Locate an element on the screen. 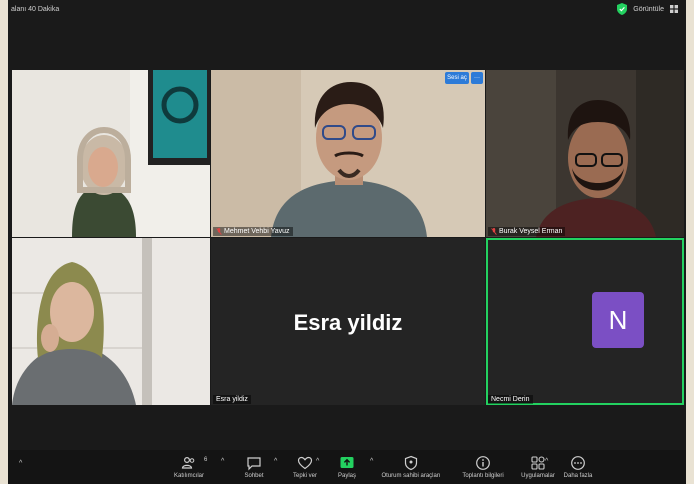 This screenshot has width=694, height=484. video-tile-speaker: Sesi aç ··· Mehmet Vehbi Yavuz is located at coordinates (348, 153).